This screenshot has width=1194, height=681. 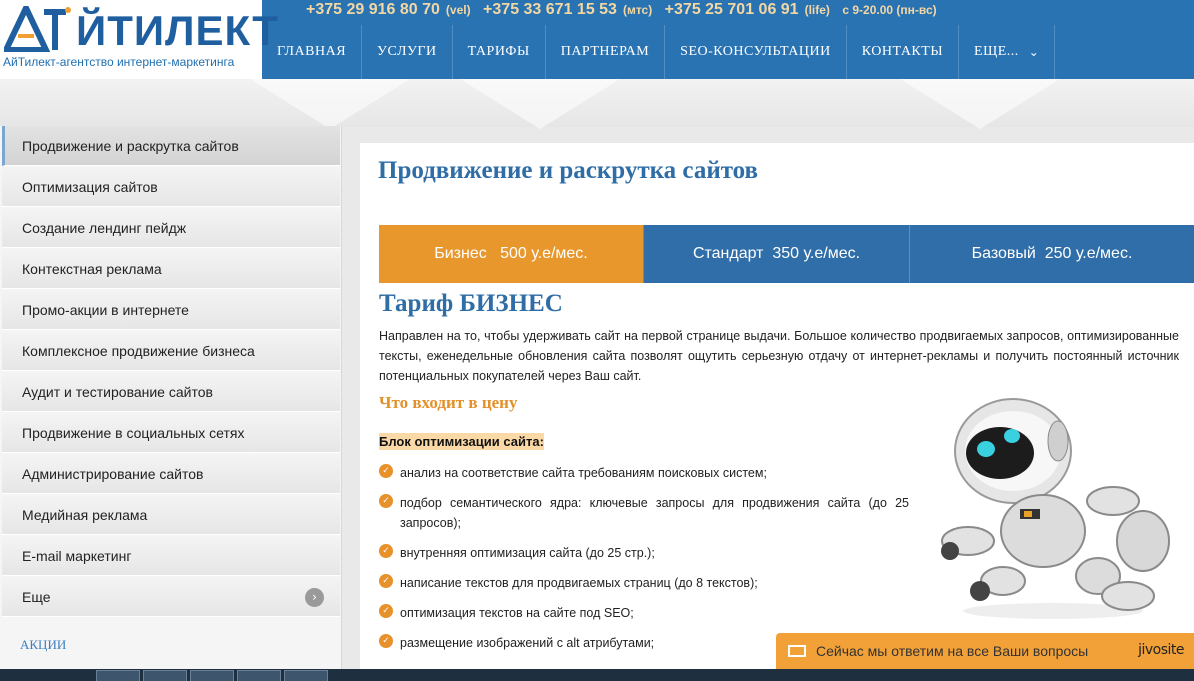 What do you see at coordinates (889, 10) in the screenshot?
I see `work-hours: с 9-20.00 (пн-вс)` at bounding box center [889, 10].